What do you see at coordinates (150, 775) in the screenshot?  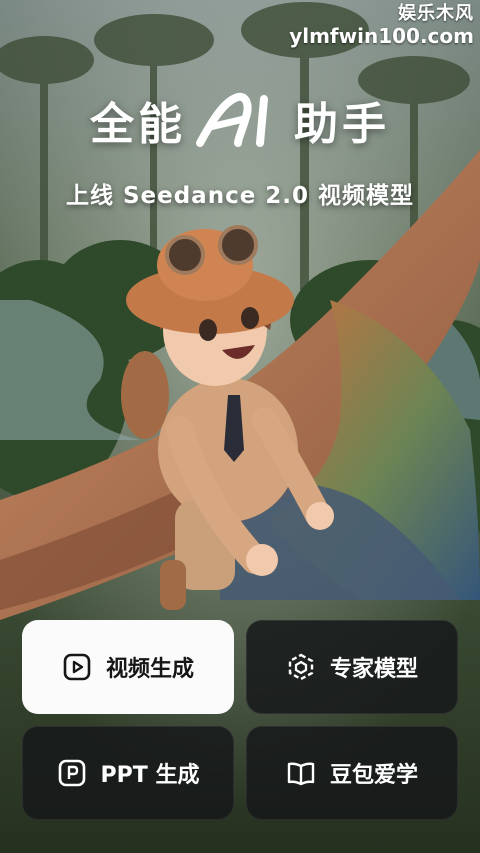 I see `ppt-generation-label: PPT 生成` at bounding box center [150, 775].